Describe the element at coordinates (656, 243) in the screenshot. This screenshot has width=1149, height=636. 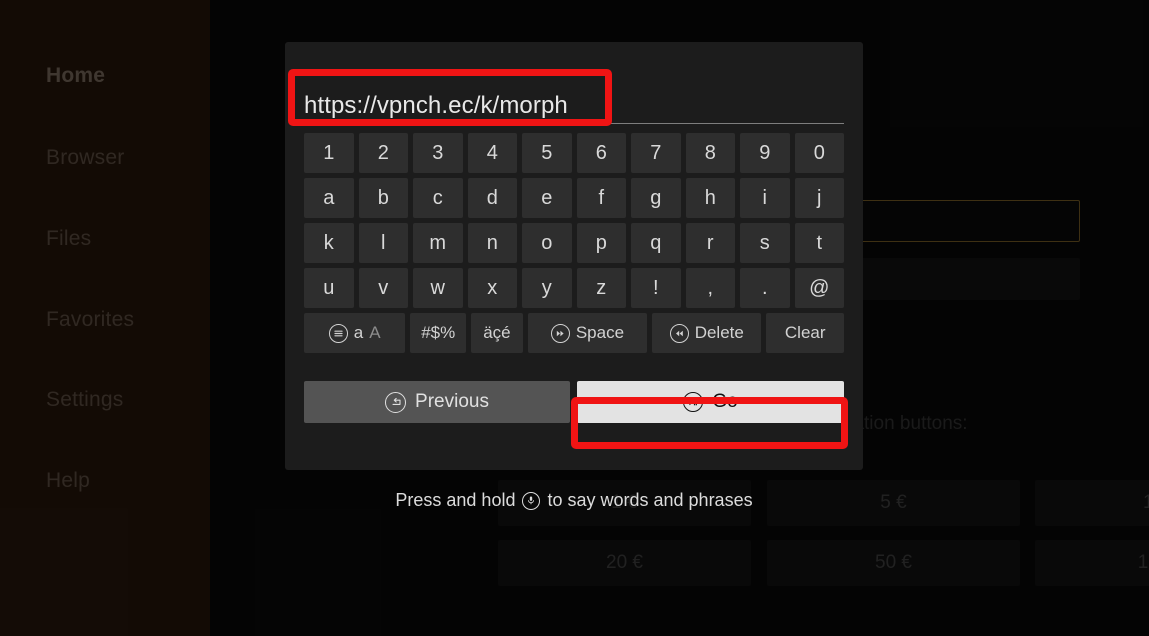
I see `key-q: q` at that location.